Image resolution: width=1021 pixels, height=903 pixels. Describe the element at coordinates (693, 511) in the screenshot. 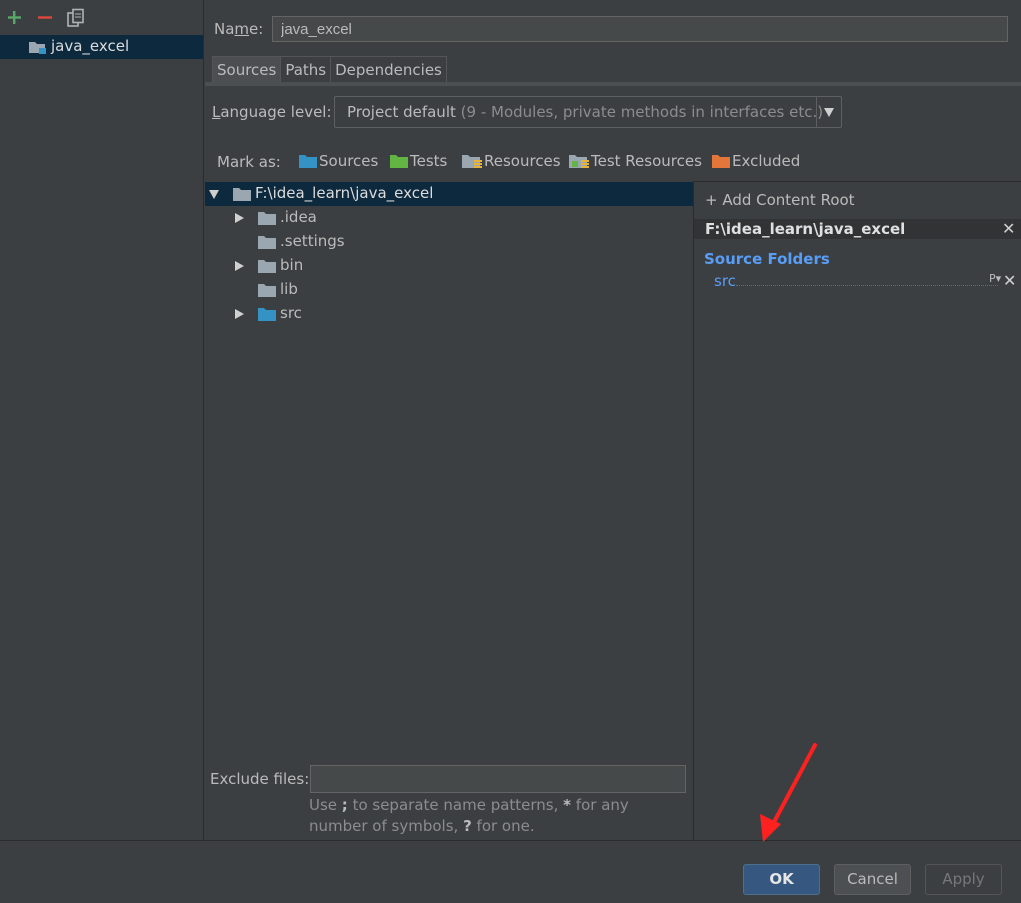

I see `panel-divider` at that location.